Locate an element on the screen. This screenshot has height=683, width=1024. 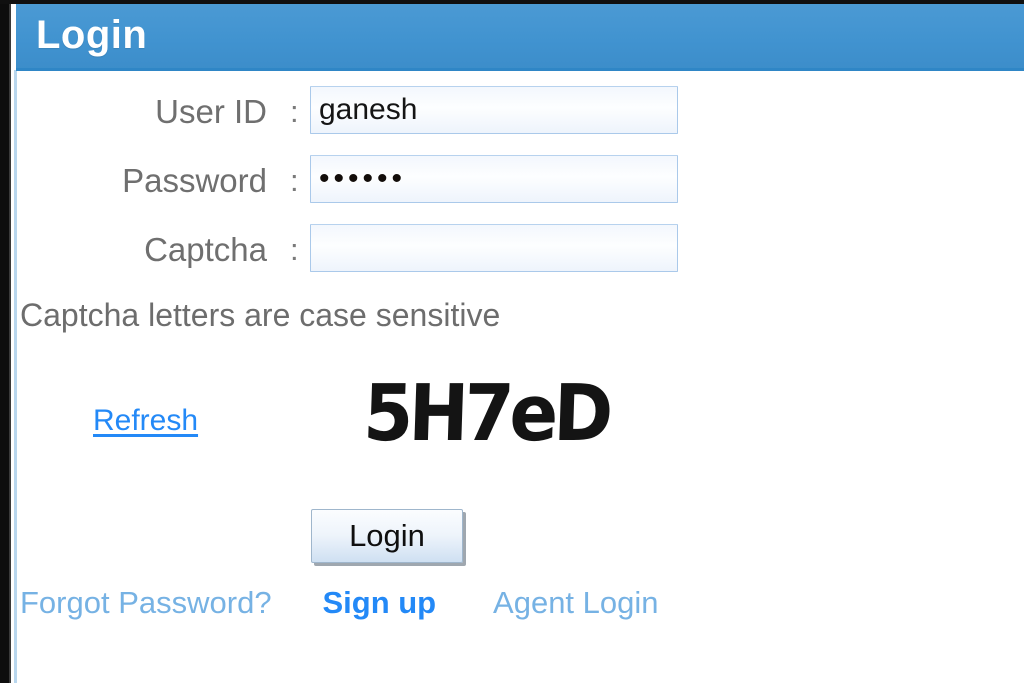
captcha-case-note: Captcha letters are case sensitive is located at coordinates (260, 315).